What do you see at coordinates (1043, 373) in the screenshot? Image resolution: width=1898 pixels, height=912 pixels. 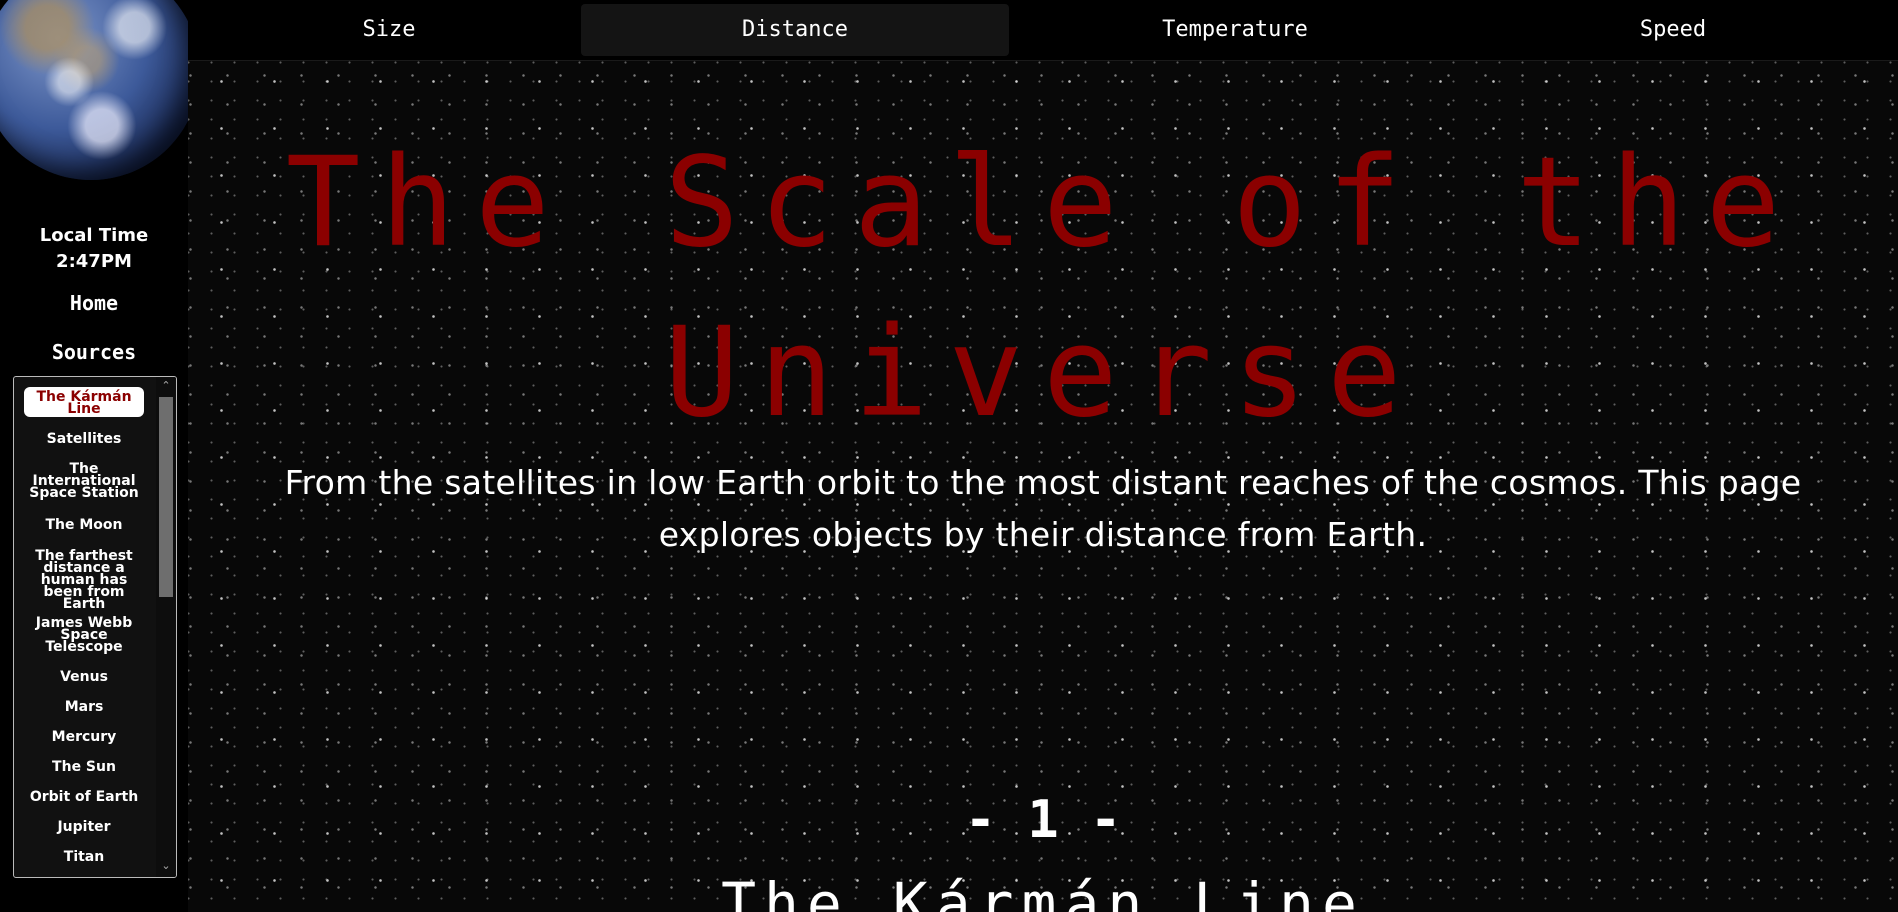 I see `page-title-line2: Universe` at bounding box center [1043, 373].